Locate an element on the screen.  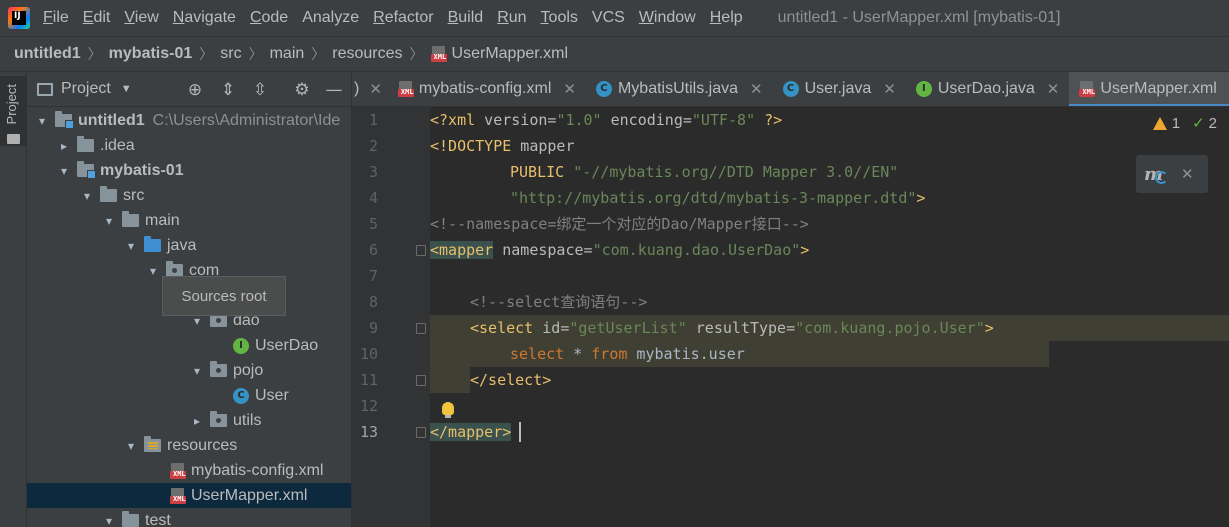
tab-userdao: I UserDao.java ✕ is located at coordinates (988, 89).